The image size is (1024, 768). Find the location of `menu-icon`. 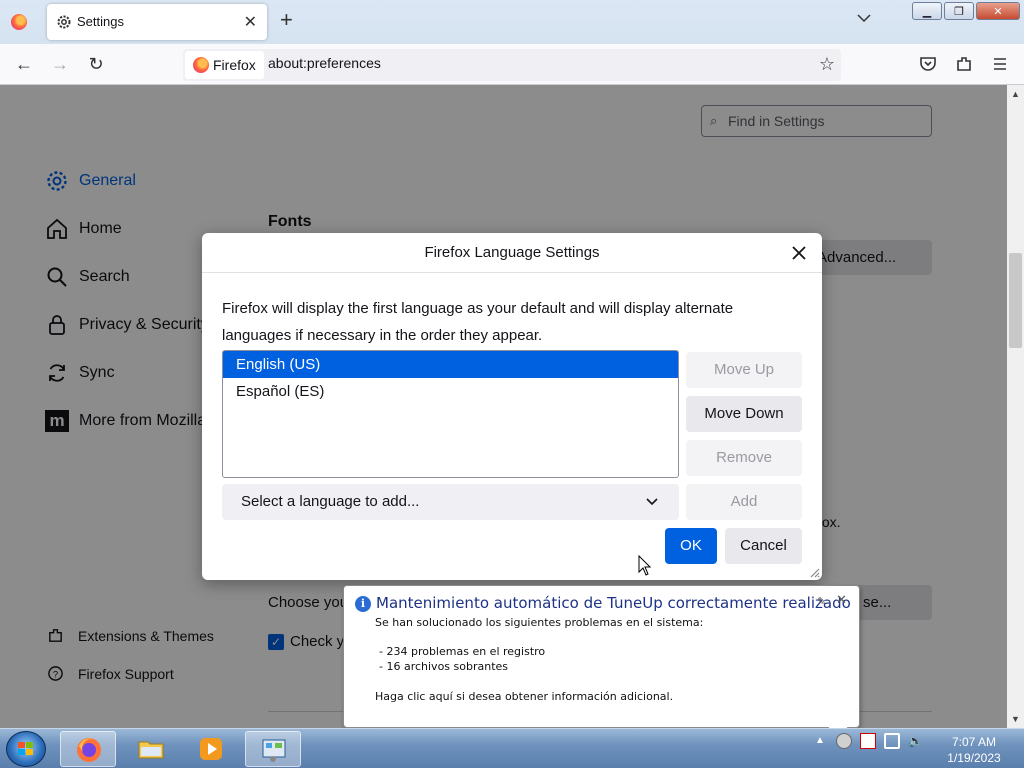

menu-icon is located at coordinates (1000, 64).